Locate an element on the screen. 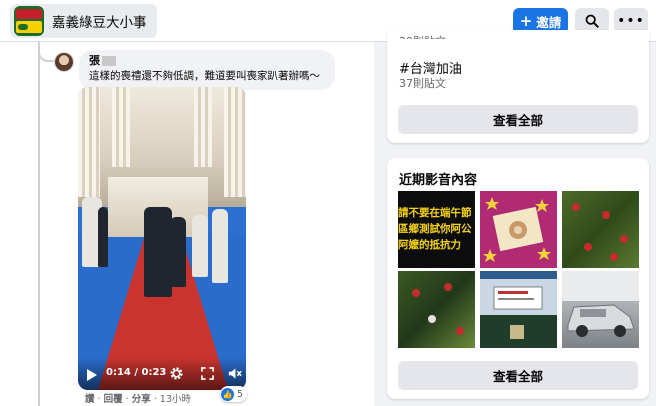 The height and width of the screenshot is (406, 656). reaction-number: 5 is located at coordinates (240, 394).